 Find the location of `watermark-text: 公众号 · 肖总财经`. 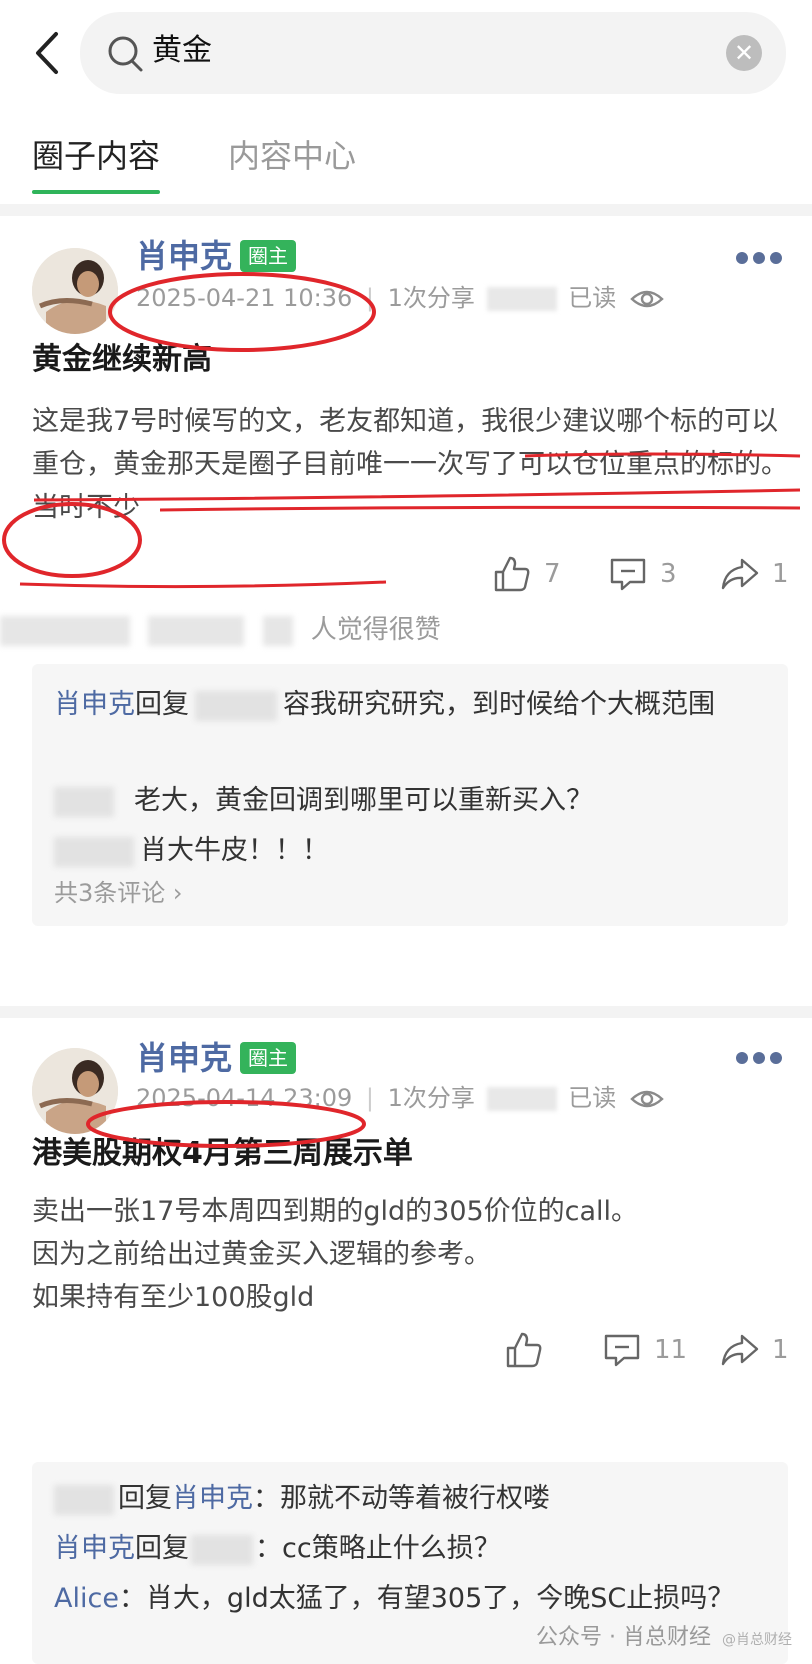

watermark-text: 公众号 · 肖总财经 is located at coordinates (623, 1637).